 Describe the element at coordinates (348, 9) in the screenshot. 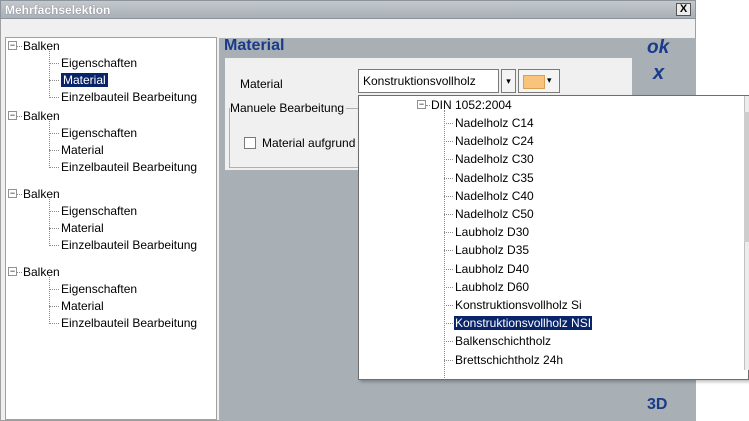

I see `title-bar: Mehrfachselektion X` at that location.